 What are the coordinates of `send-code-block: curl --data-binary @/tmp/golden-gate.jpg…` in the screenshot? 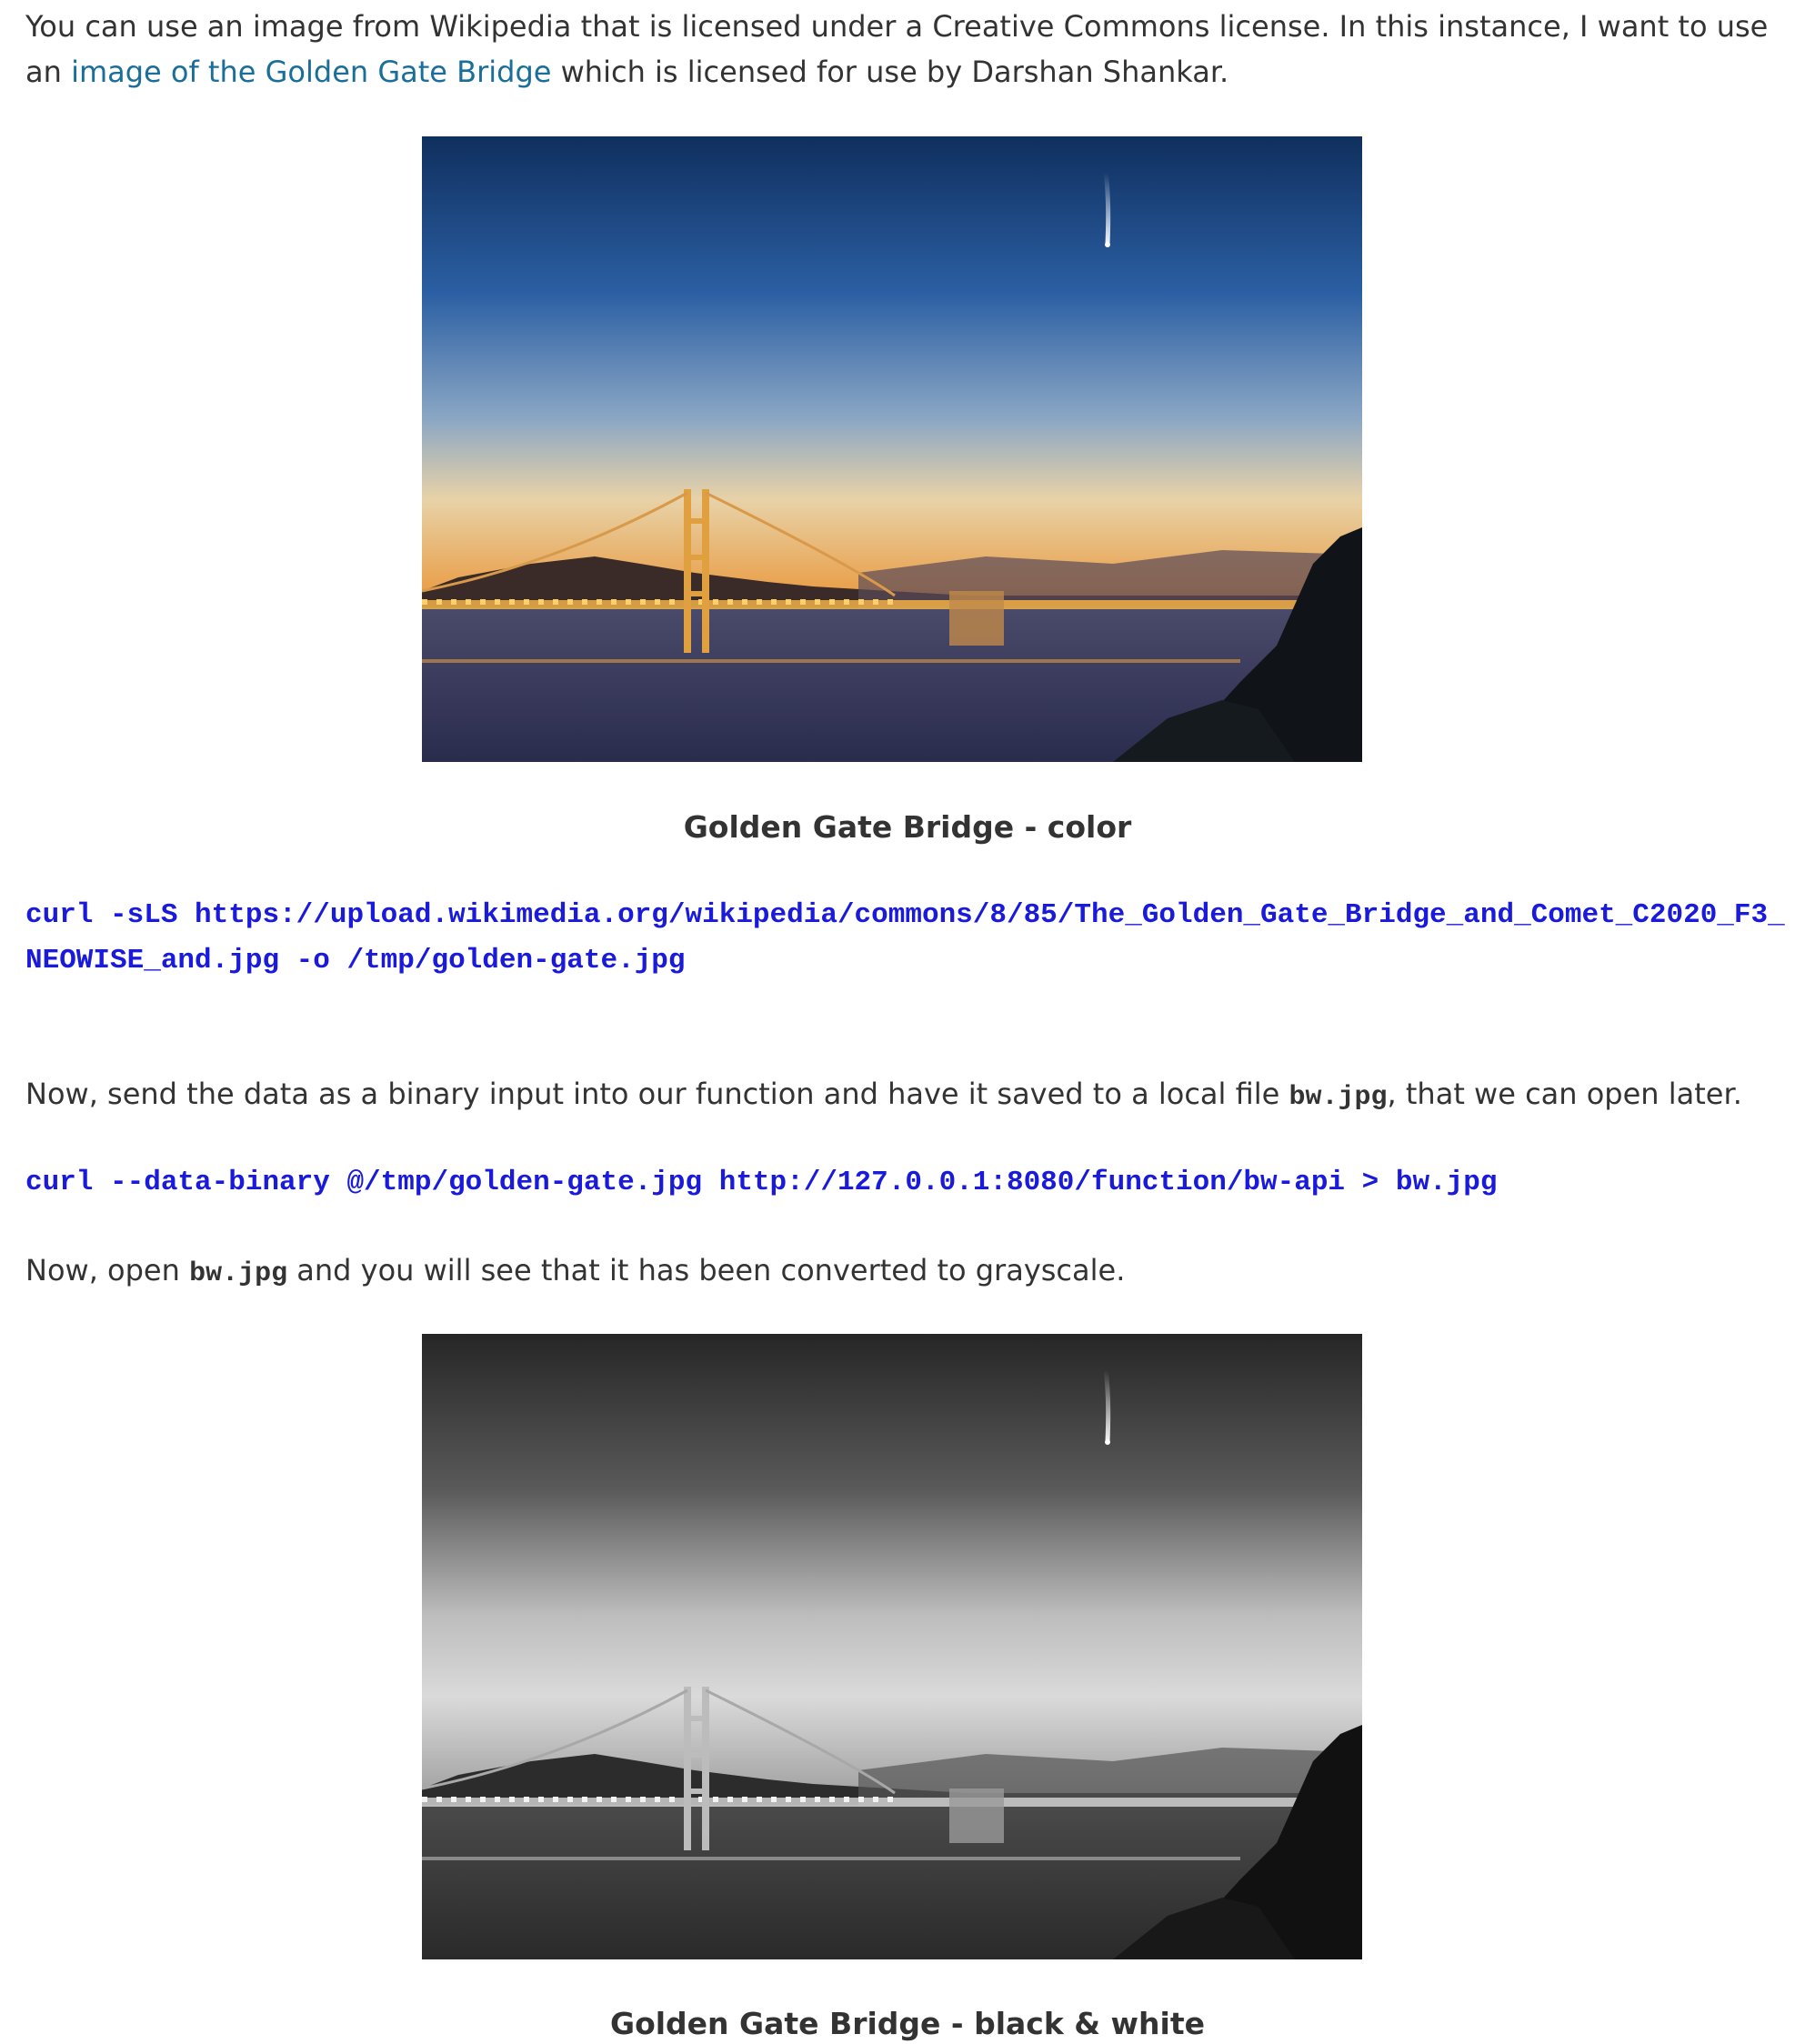 It's located at (908, 1183).